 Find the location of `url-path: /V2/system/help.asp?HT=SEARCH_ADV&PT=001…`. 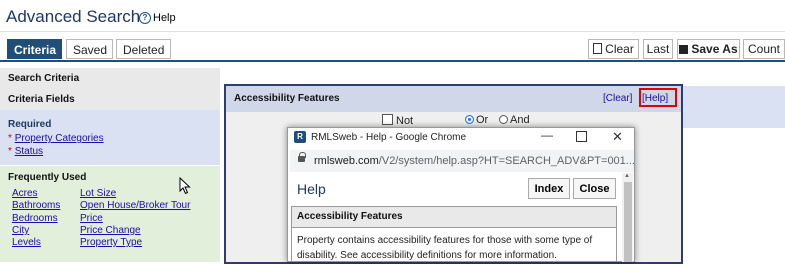

url-path: /V2/system/help.asp?HT=SEARCH_ADV&PT=001… is located at coordinates (506, 161).